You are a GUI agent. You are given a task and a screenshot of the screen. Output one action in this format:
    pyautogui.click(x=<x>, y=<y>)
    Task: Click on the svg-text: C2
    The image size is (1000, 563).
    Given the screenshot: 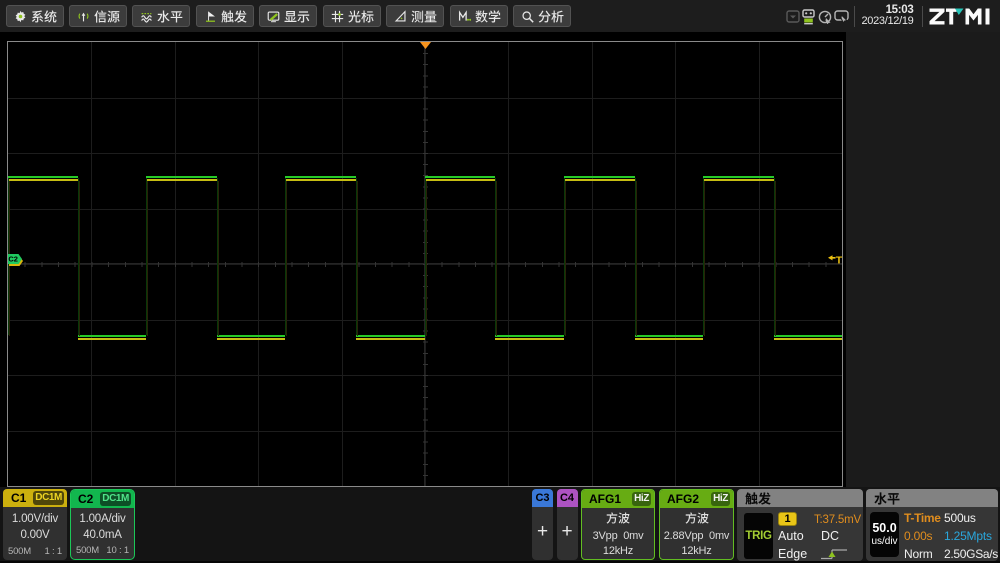 What is the action you would take?
    pyautogui.click(x=13, y=258)
    